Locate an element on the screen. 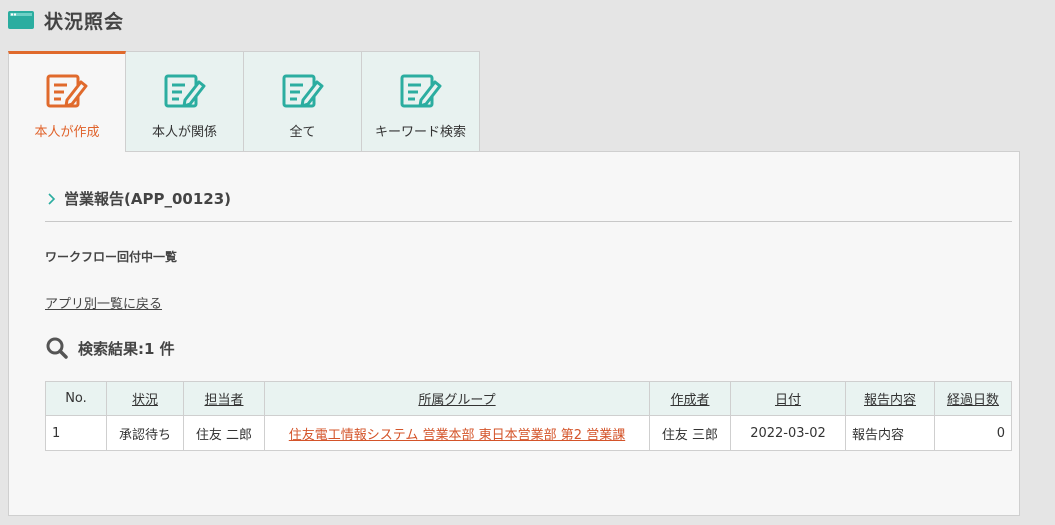 The height and width of the screenshot is (525, 1055). back-to-app-list-link: アプリ別一覧に戻る is located at coordinates (103, 302).